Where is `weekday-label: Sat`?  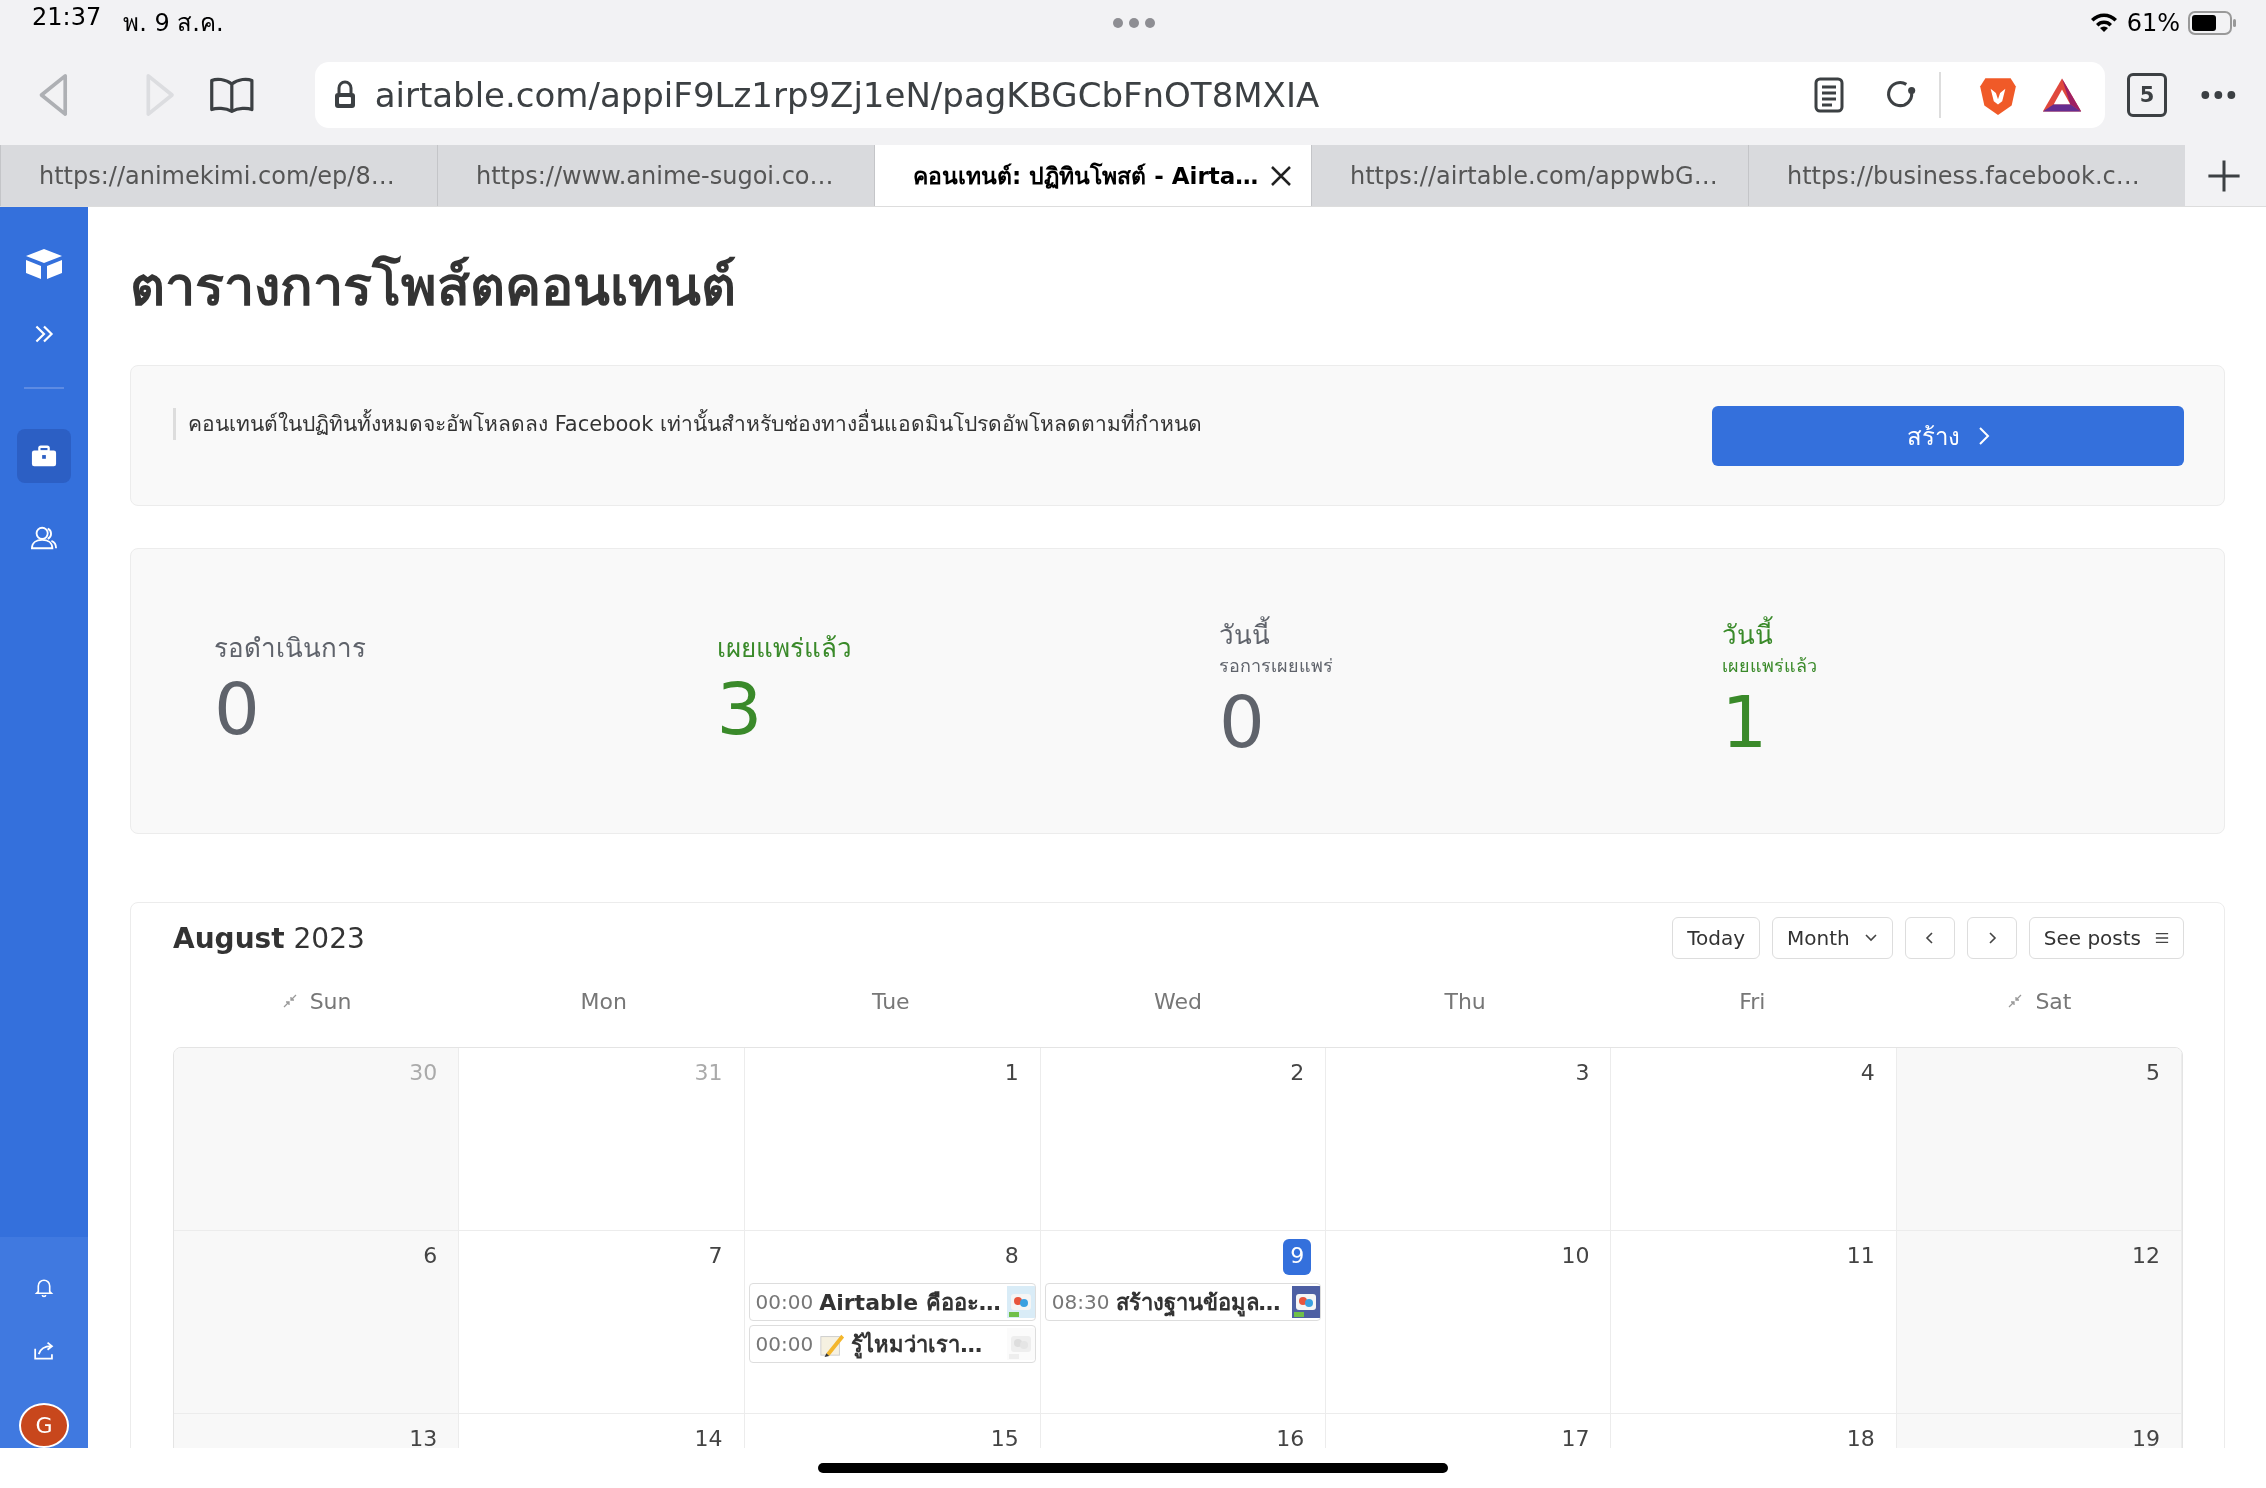
weekday-label: Sat is located at coordinates (2053, 1001).